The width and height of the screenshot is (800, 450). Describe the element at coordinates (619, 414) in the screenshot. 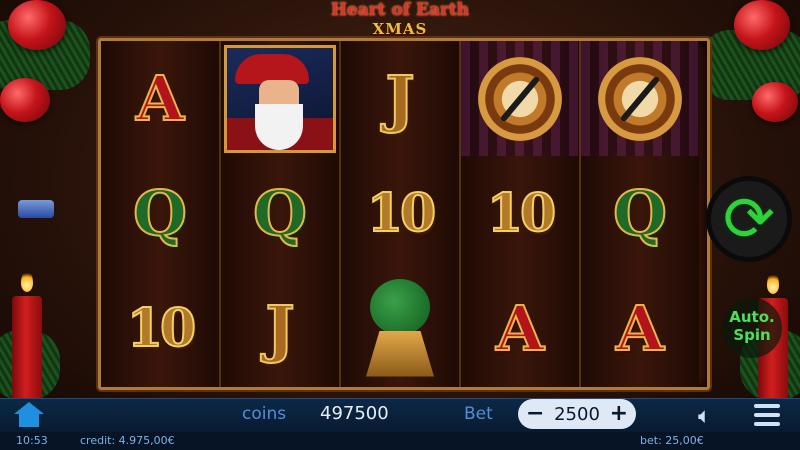

I see `bet-increase-button: +` at that location.